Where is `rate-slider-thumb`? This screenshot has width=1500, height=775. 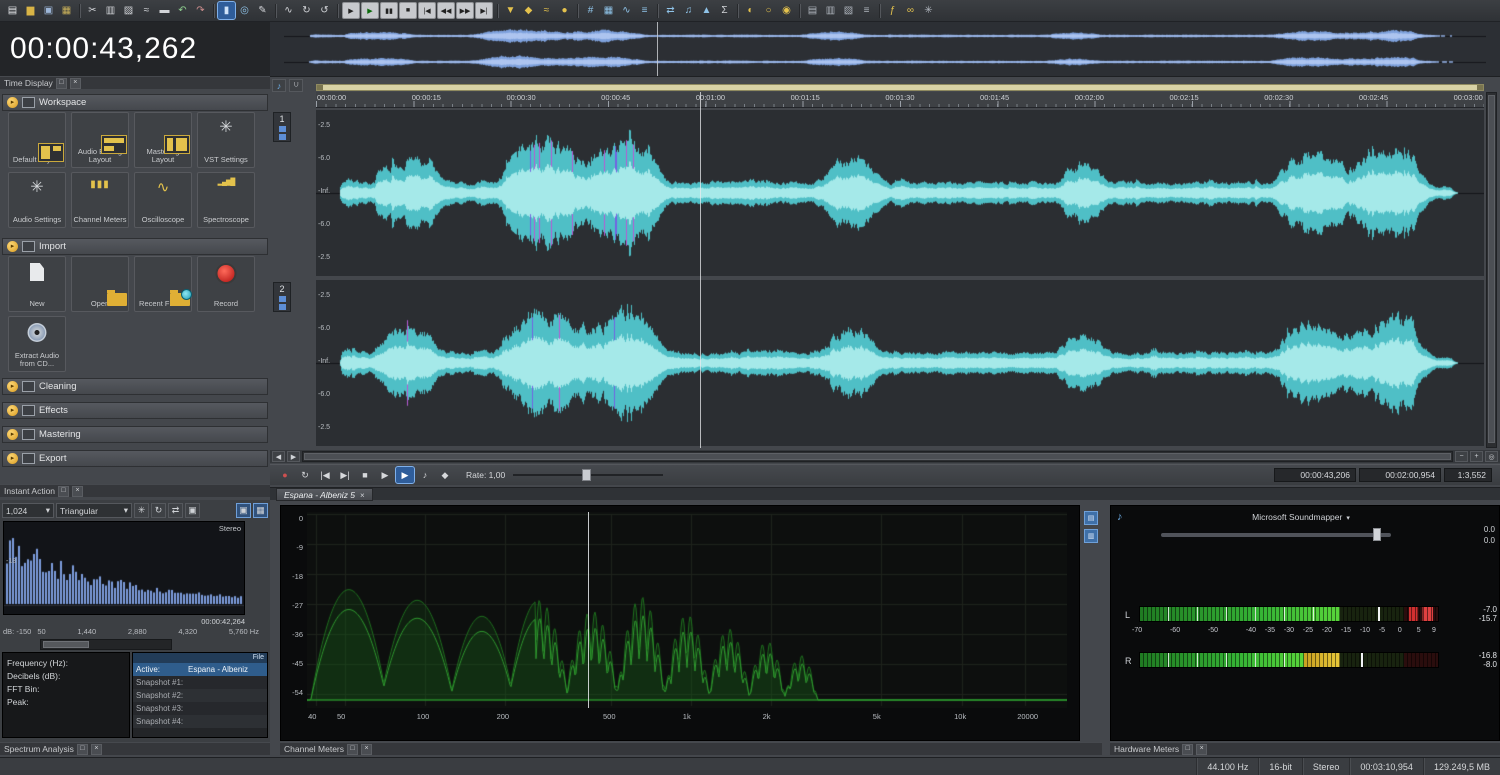
rate-slider-thumb is located at coordinates (587, 475).